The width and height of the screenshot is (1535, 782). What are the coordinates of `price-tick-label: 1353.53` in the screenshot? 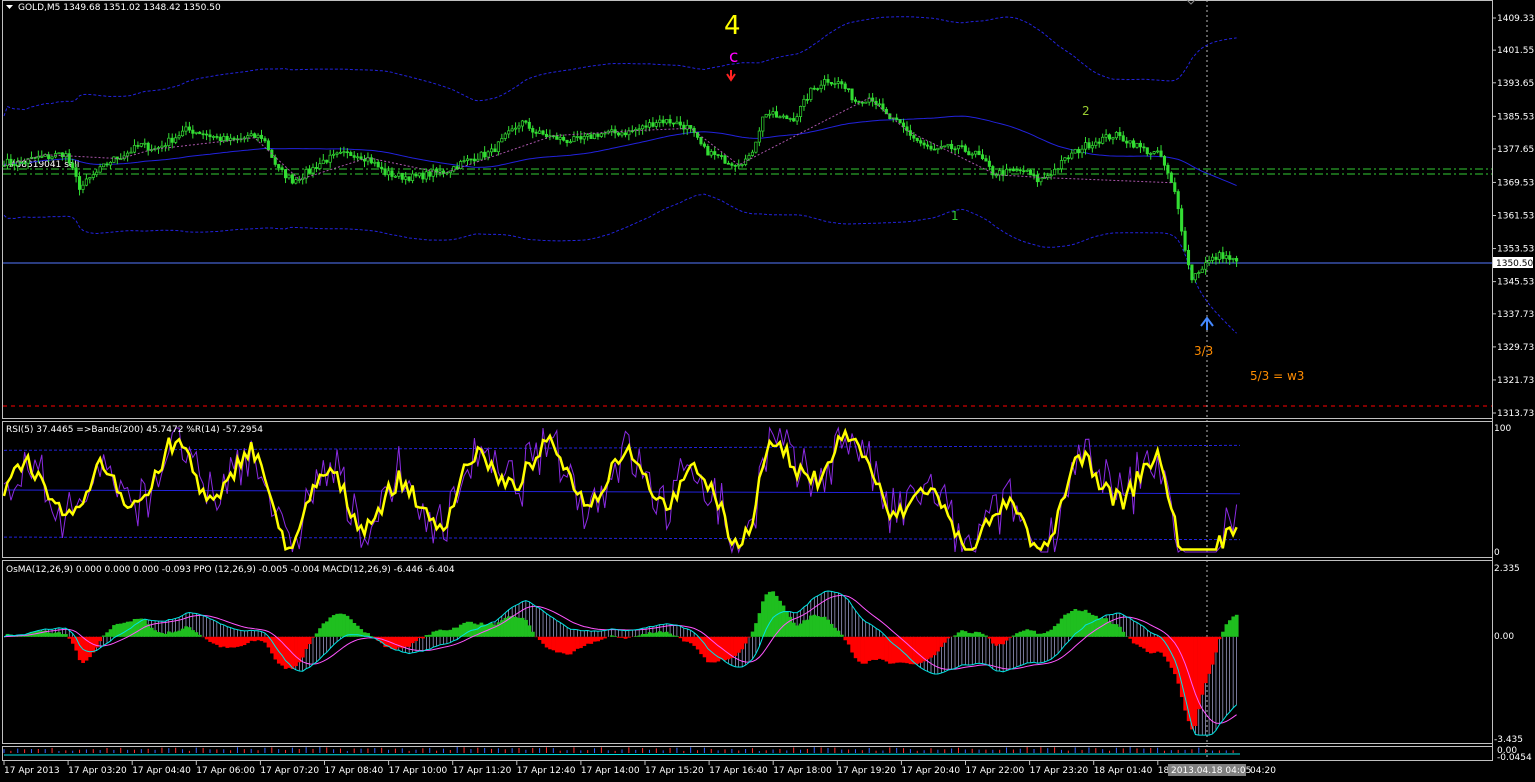 It's located at (1515, 250).